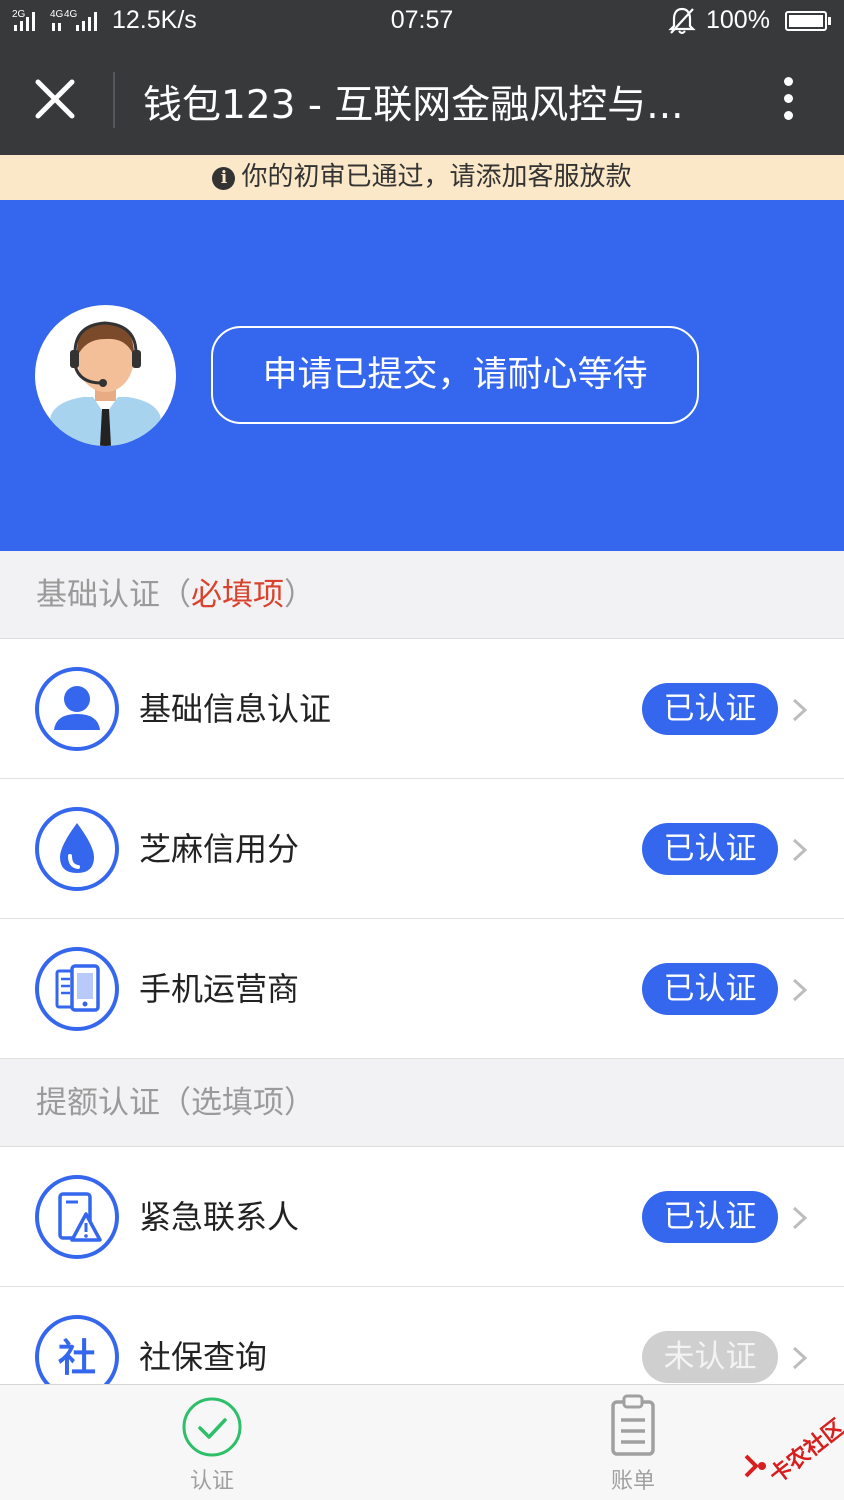 The height and width of the screenshot is (1500, 844). I want to click on list-item-label: 芝麻信用分, so click(219, 849).